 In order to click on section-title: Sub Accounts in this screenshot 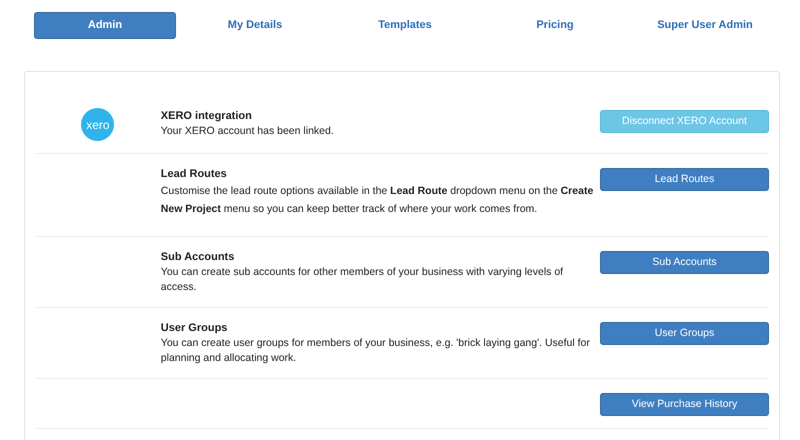, I will do `click(197, 257)`.